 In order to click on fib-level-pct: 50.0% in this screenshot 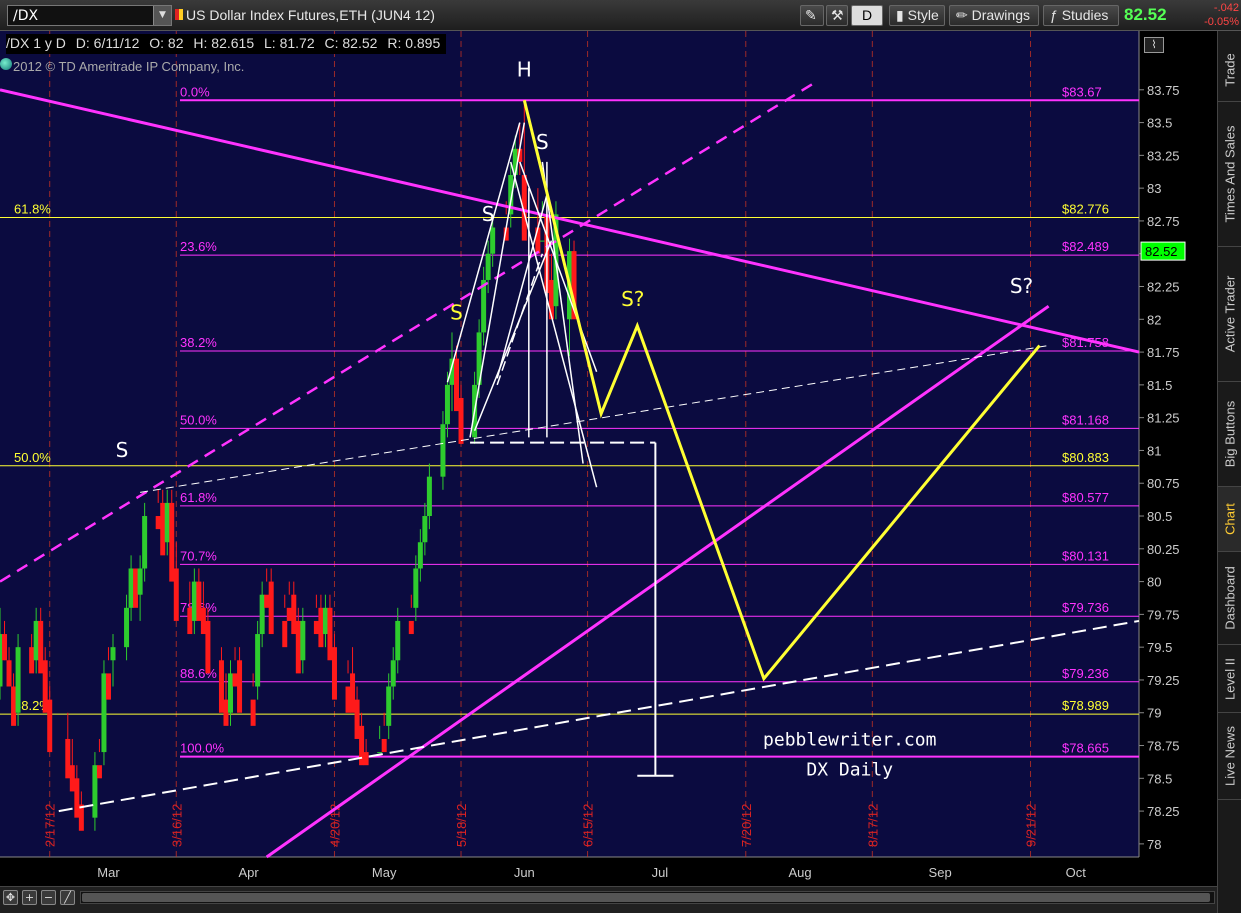, I will do `click(198, 419)`.